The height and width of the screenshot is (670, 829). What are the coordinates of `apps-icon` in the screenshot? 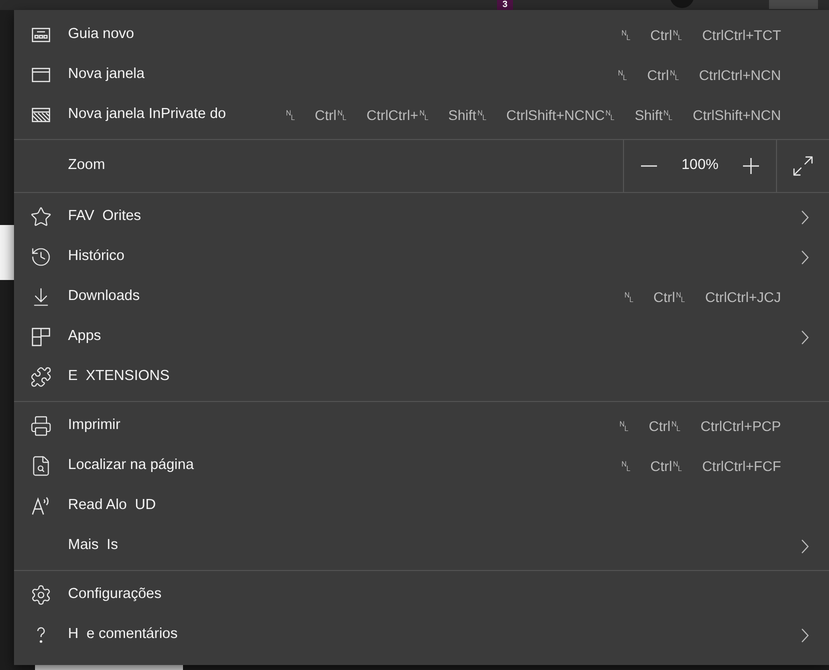 It's located at (41, 337).